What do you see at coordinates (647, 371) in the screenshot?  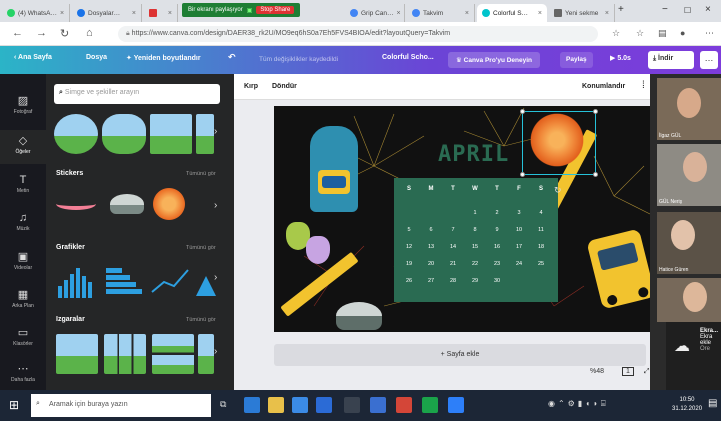 I see `fullscreen-icon: ⤢` at bounding box center [647, 371].